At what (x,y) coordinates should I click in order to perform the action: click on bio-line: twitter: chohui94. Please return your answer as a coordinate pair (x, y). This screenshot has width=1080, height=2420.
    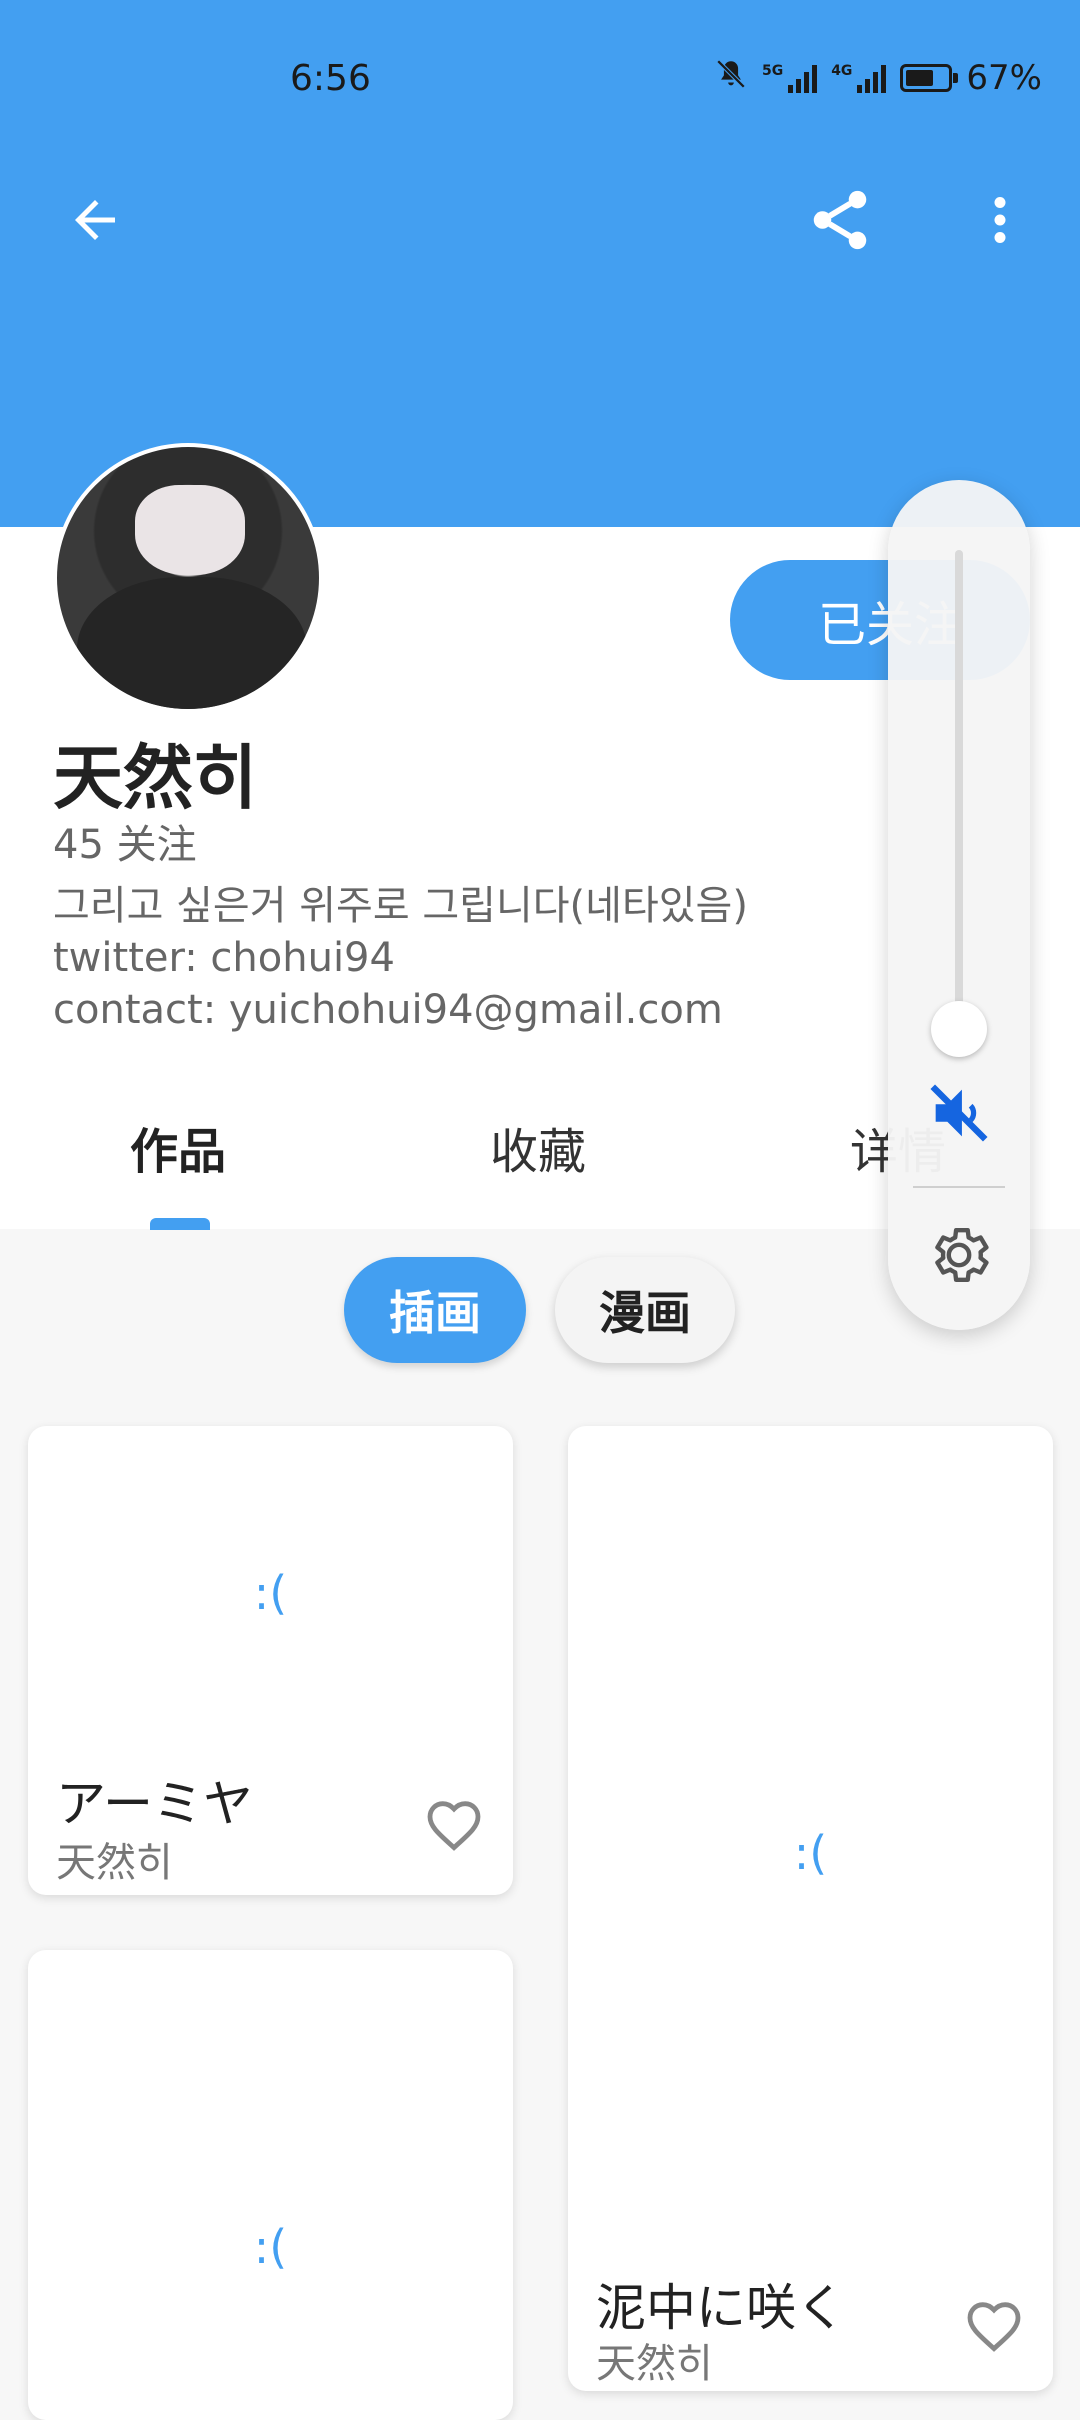
    Looking at the image, I should click on (224, 958).